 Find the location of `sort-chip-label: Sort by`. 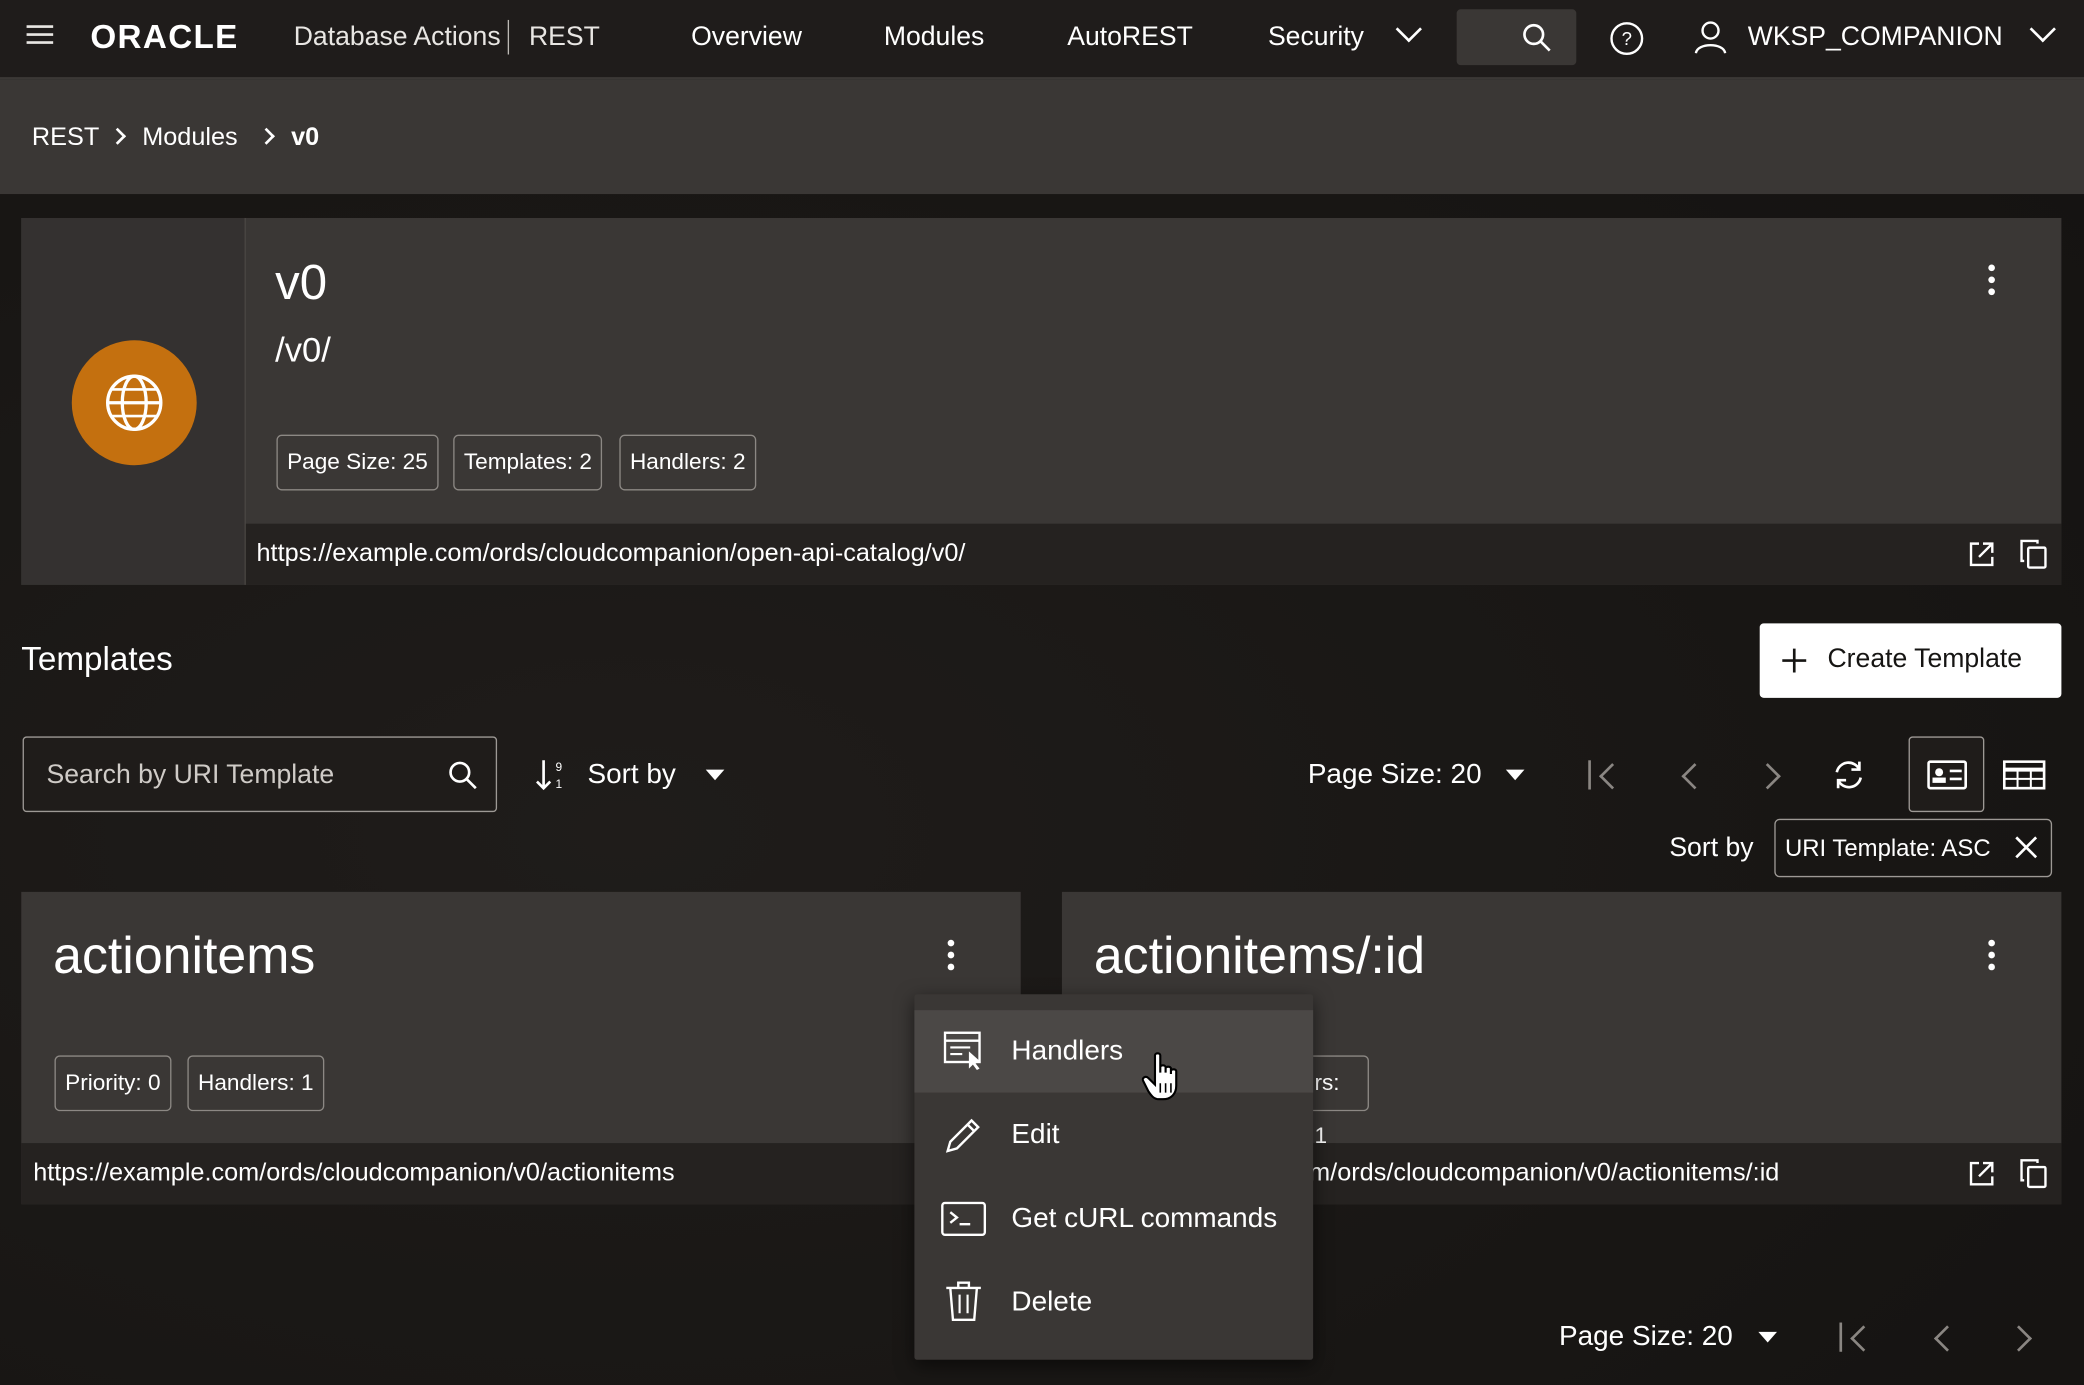

sort-chip-label: Sort by is located at coordinates (1711, 848).